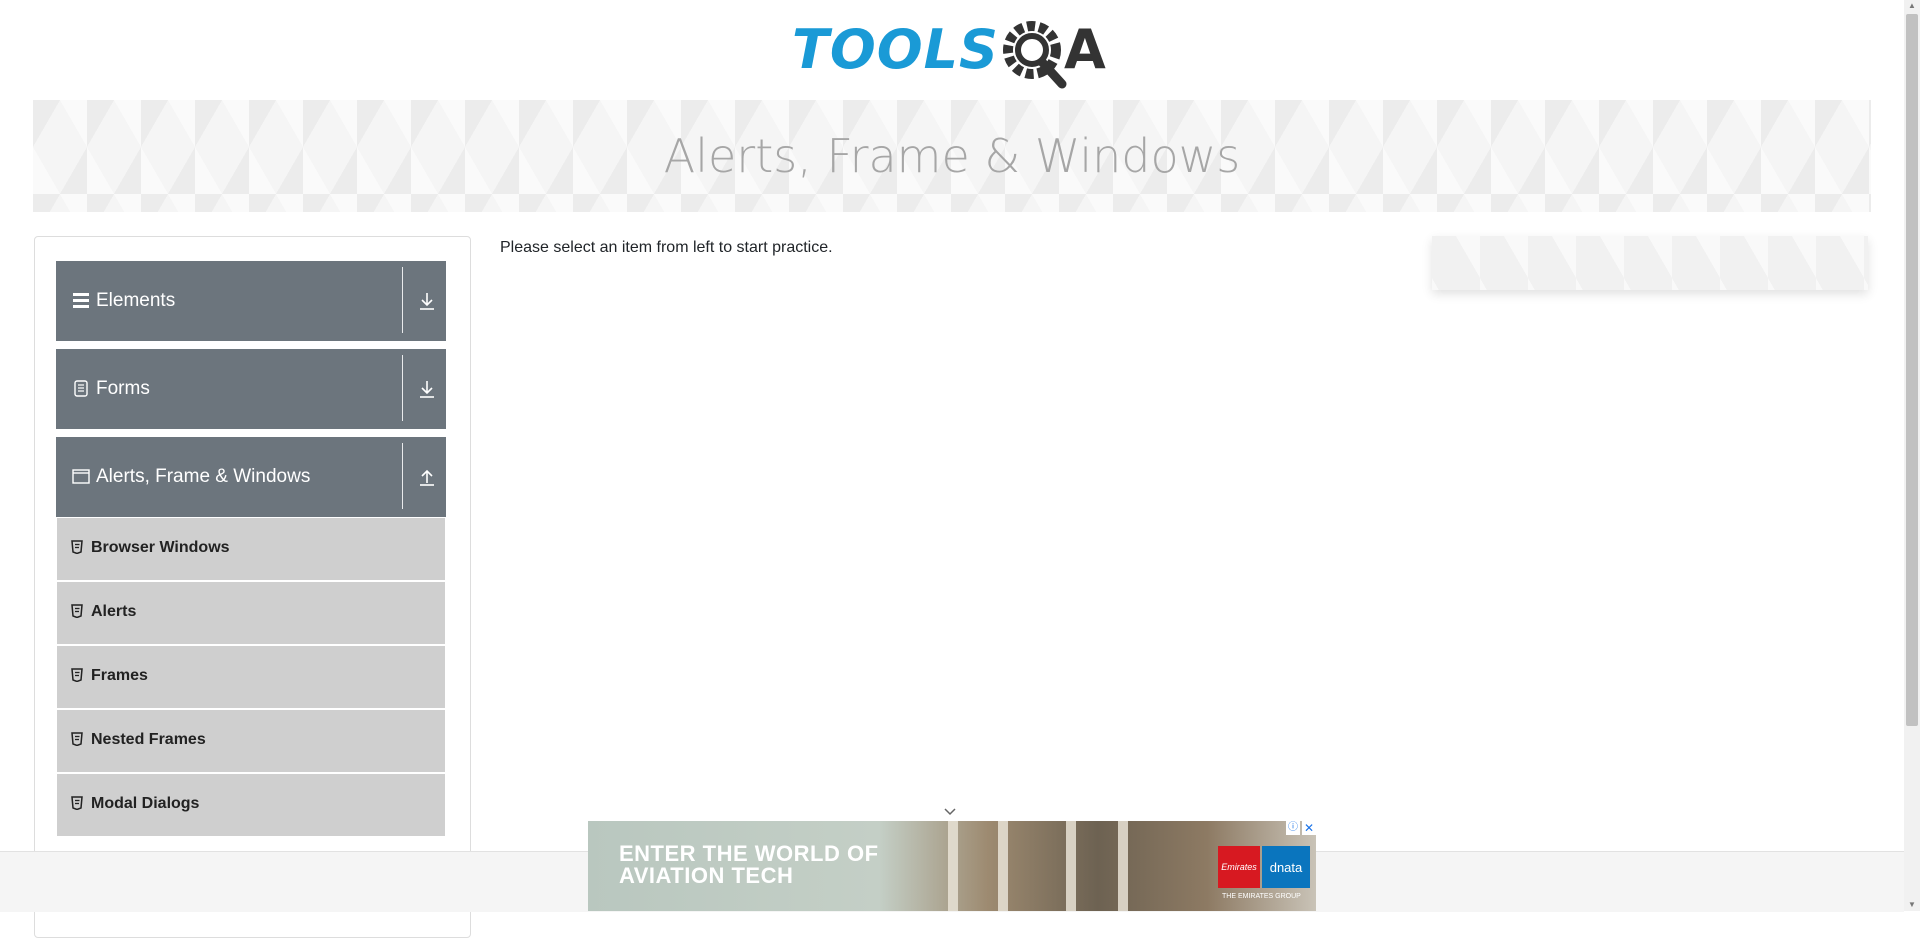  Describe the element at coordinates (1286, 867) in the screenshot. I see `dnata-logo: dnata` at that location.